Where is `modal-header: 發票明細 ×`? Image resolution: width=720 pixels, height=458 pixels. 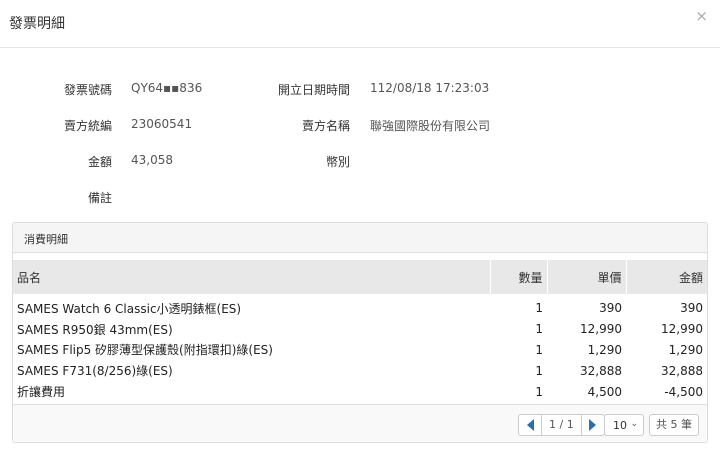
modal-header: 發票明細 × is located at coordinates (360, 24).